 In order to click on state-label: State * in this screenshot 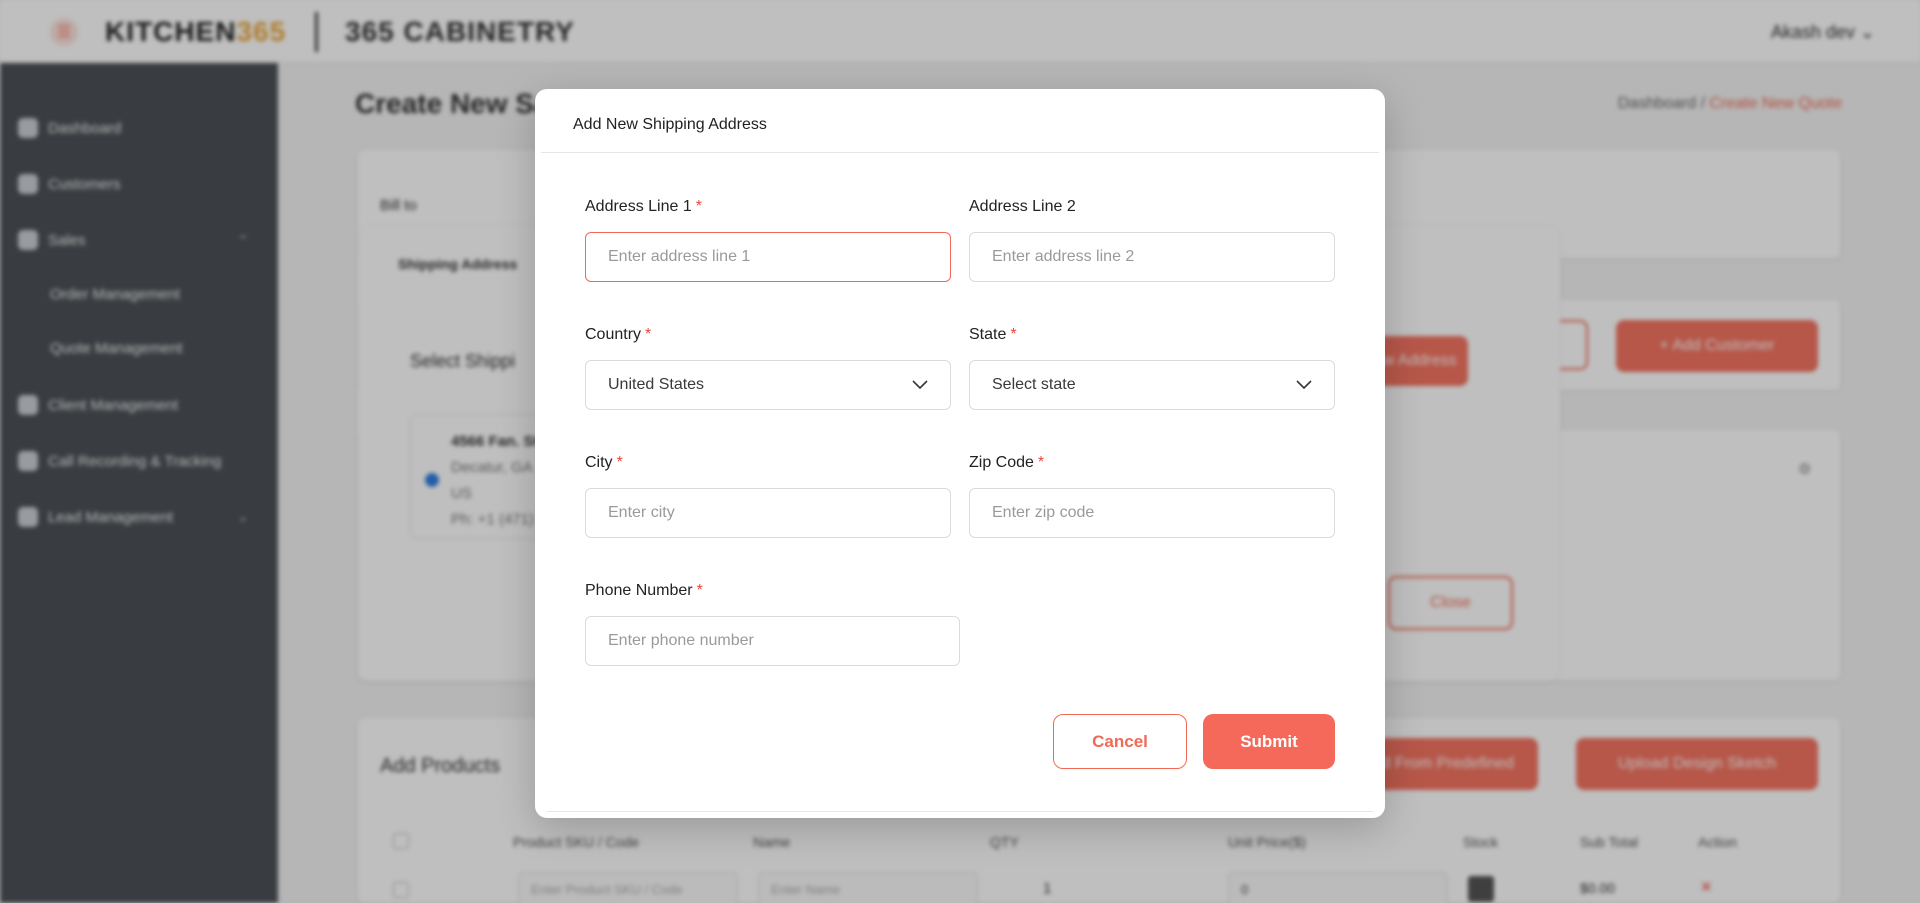, I will do `click(993, 334)`.